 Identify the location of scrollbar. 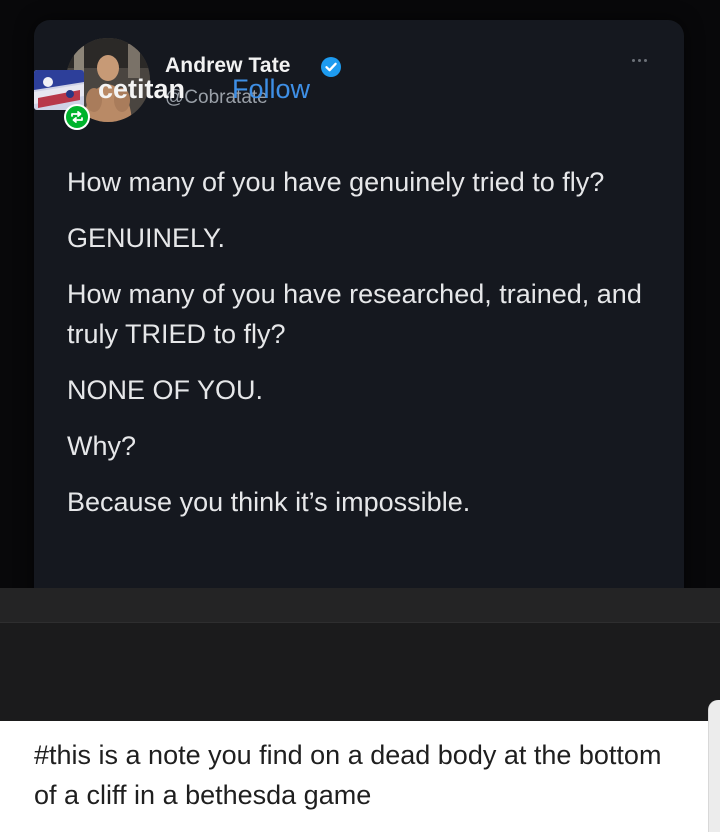
(714, 766).